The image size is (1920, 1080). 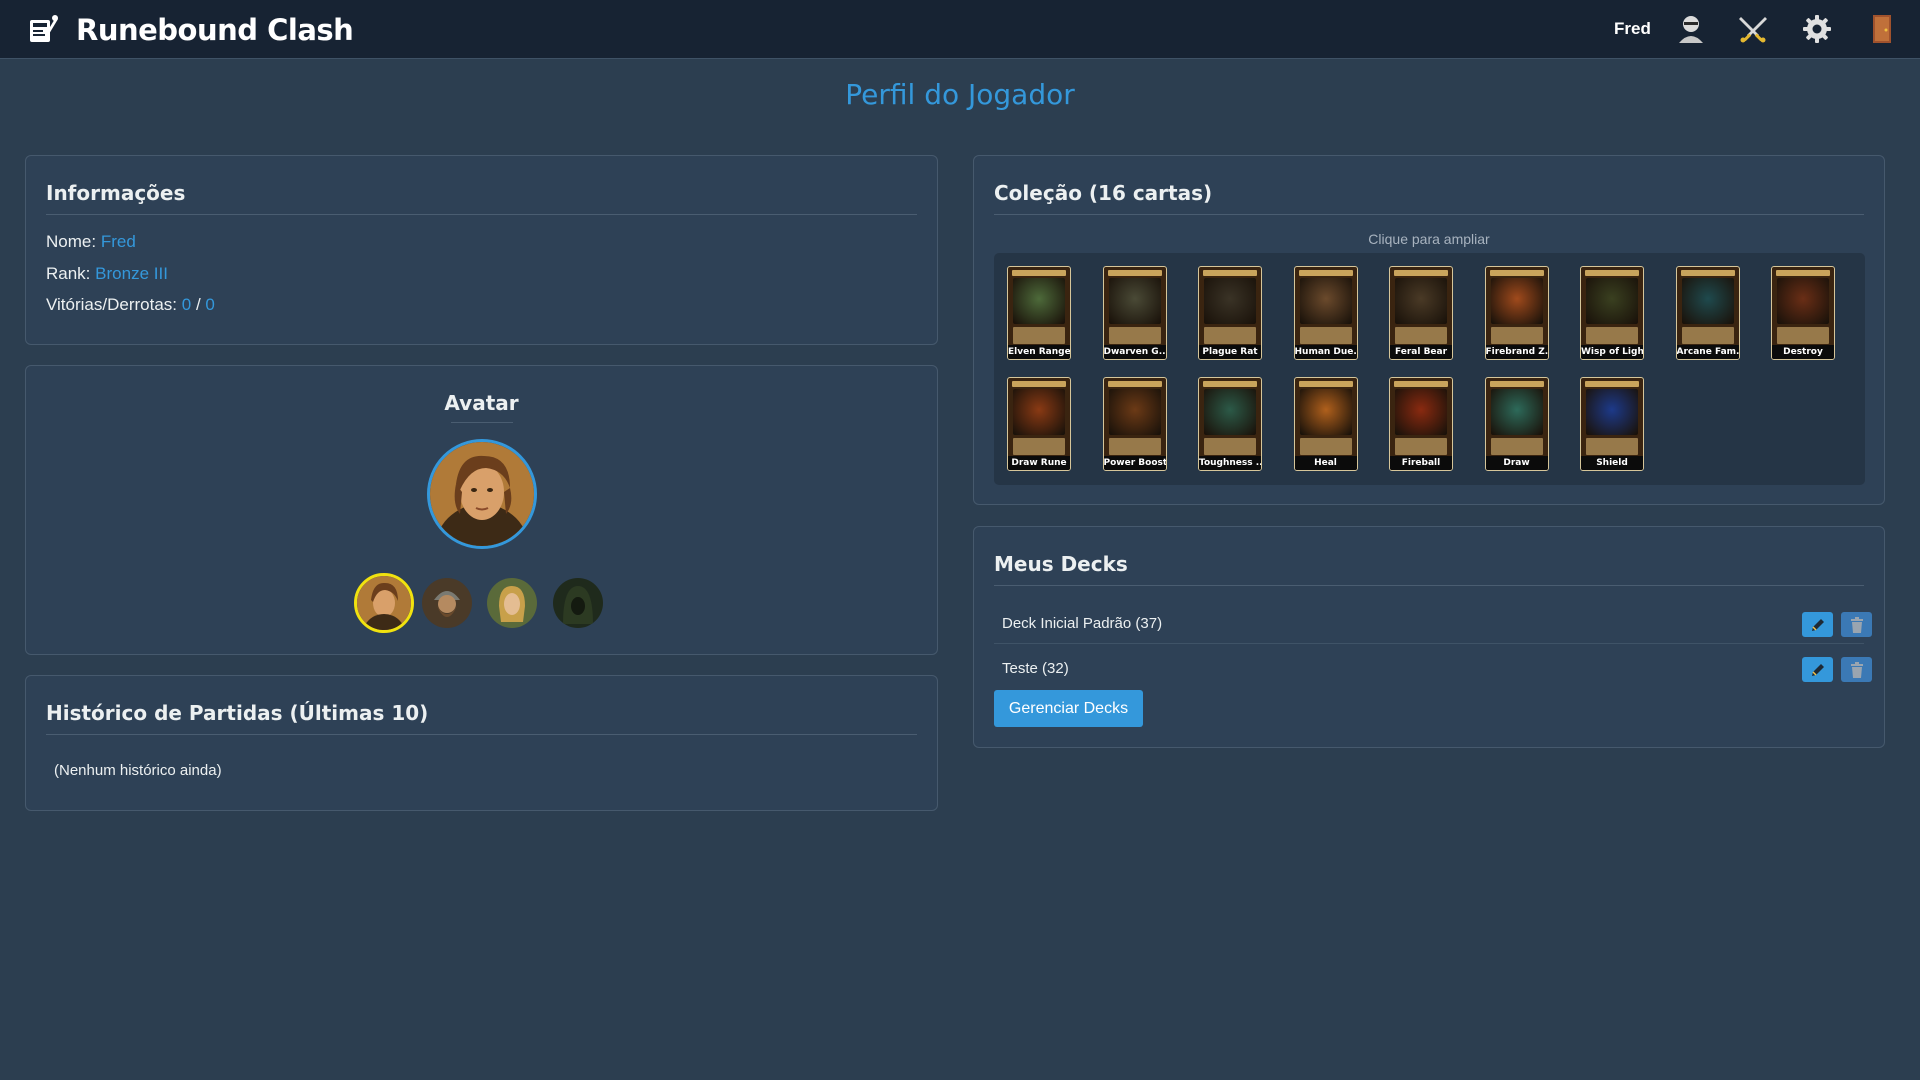 What do you see at coordinates (1134, 424) in the screenshot?
I see `collection-card: Power Boost` at bounding box center [1134, 424].